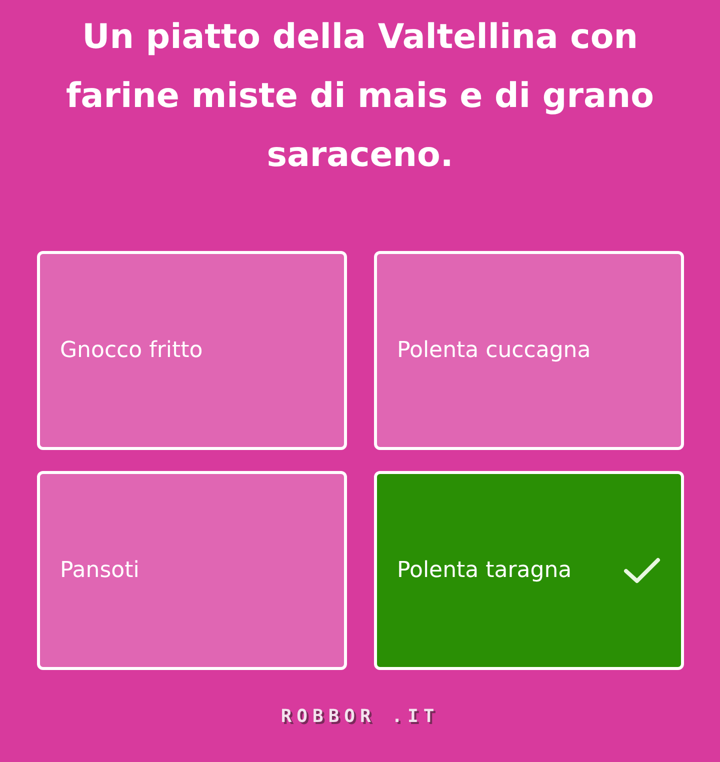 Image resolution: width=720 pixels, height=762 pixels. I want to click on answer-option: Polenta cuccagna, so click(529, 350).